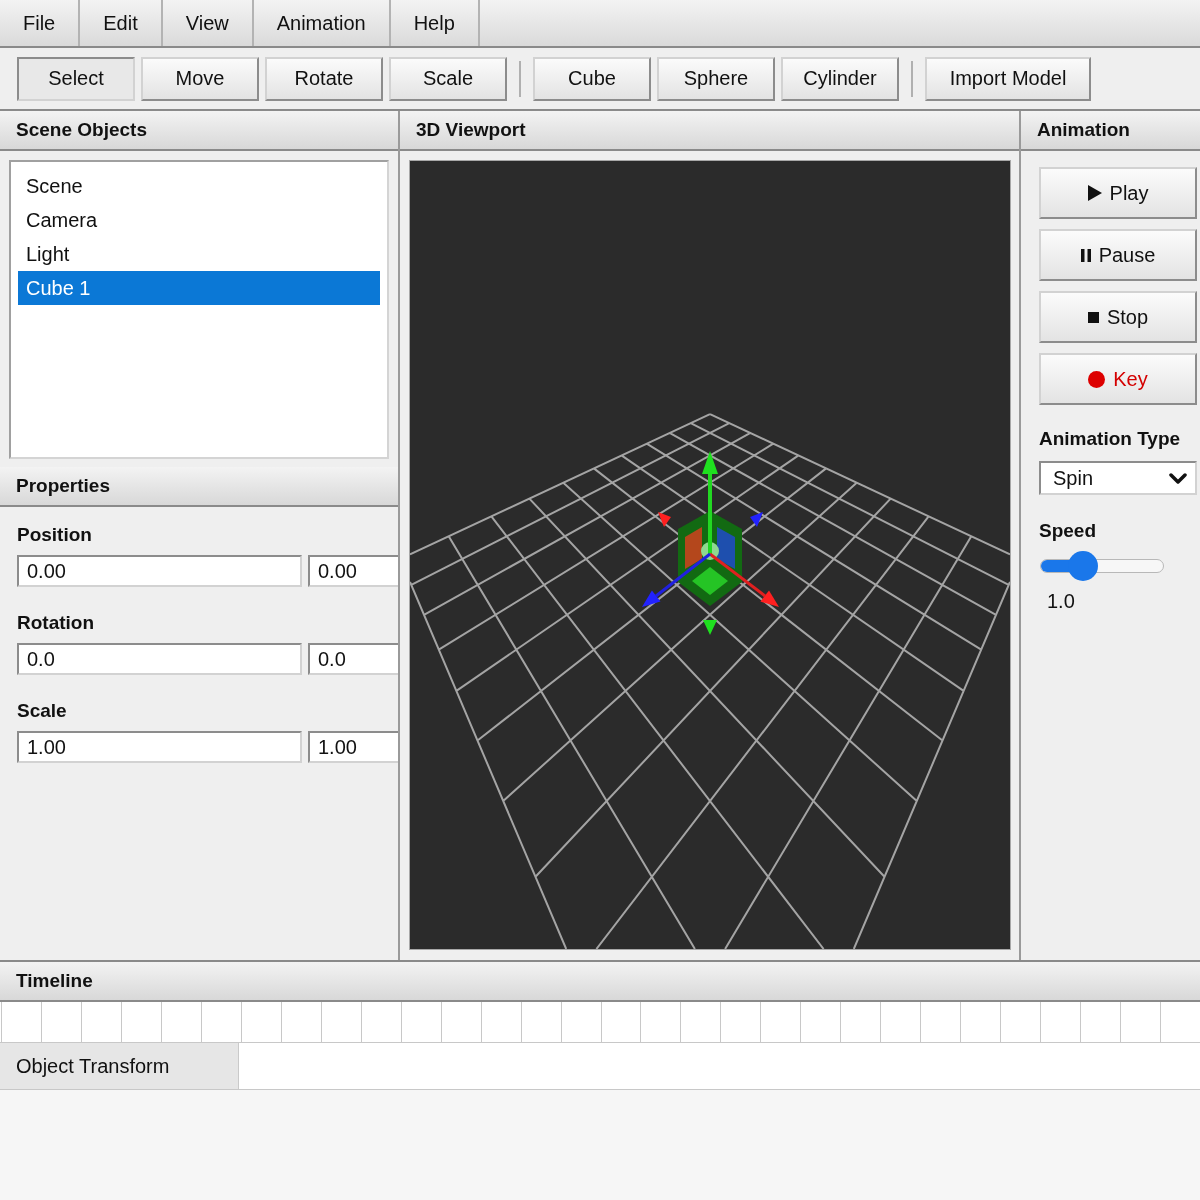 This screenshot has height=1200, width=1200. Describe the element at coordinates (40, 23) in the screenshot. I see `menu-item: File` at that location.